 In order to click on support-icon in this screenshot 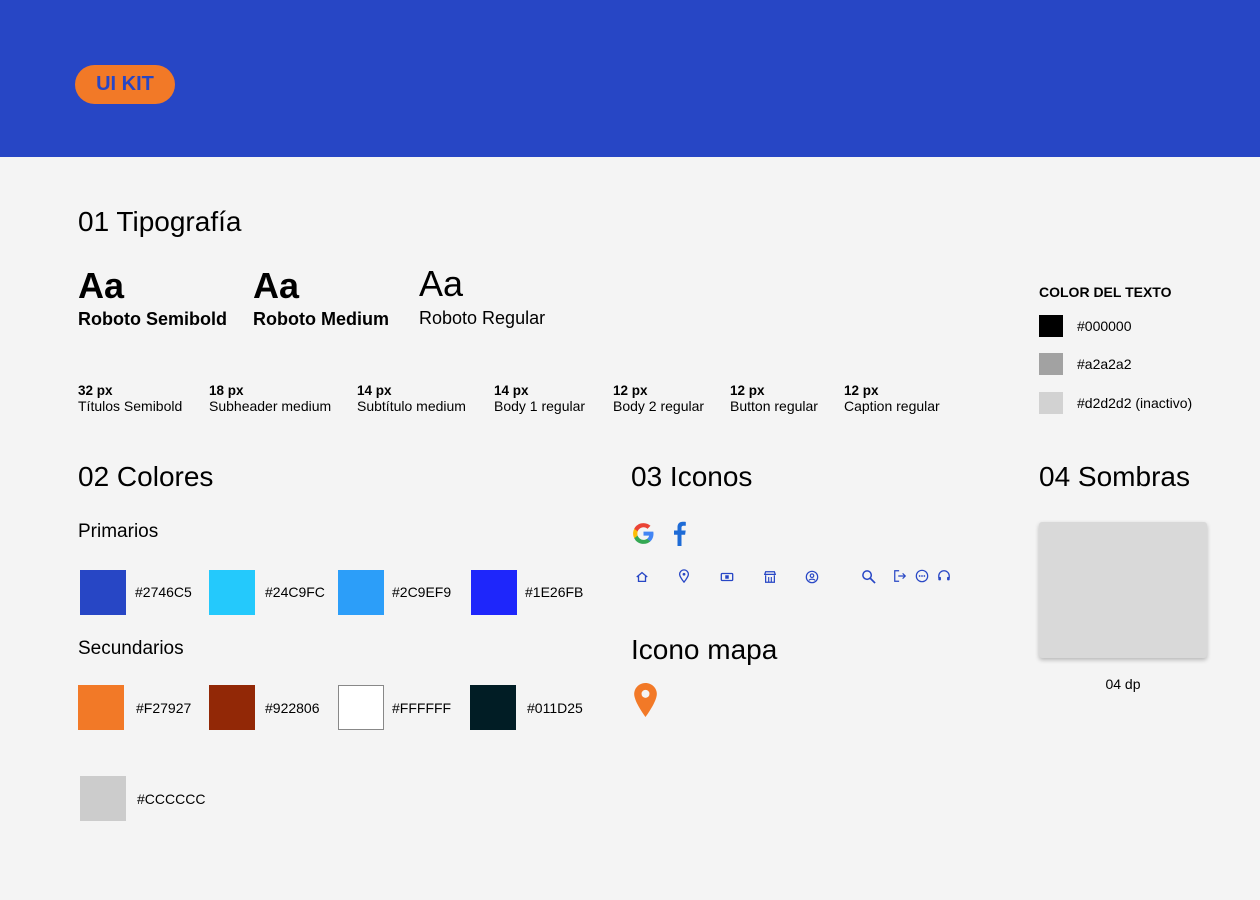, I will do `click(944, 575)`.